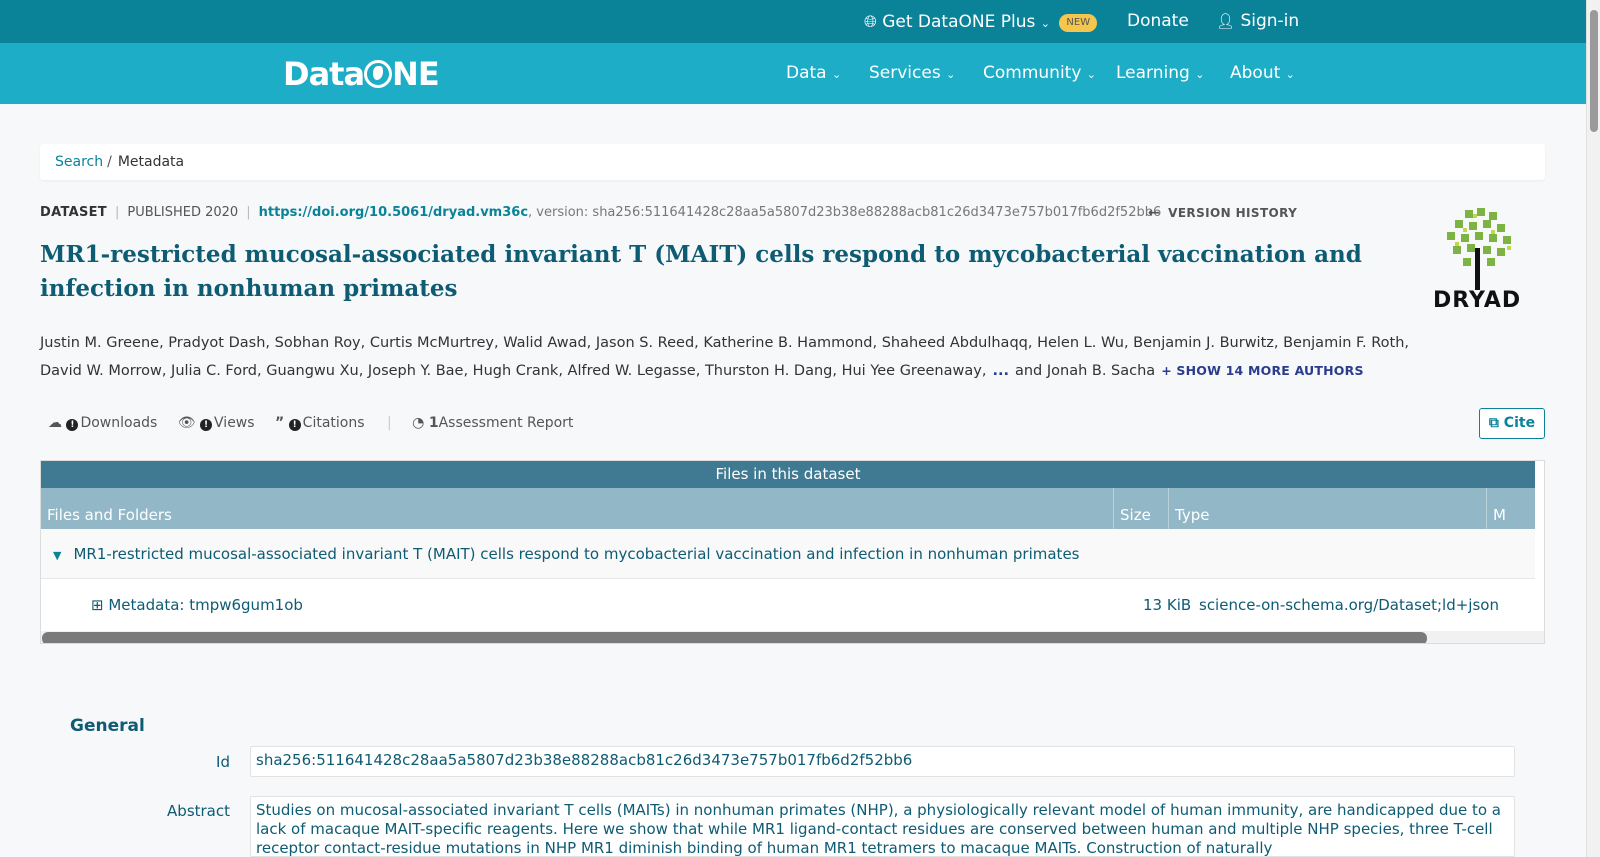 The width and height of the screenshot is (1600, 857). What do you see at coordinates (1262, 73) in the screenshot?
I see `nav-item-about: About ⌄` at bounding box center [1262, 73].